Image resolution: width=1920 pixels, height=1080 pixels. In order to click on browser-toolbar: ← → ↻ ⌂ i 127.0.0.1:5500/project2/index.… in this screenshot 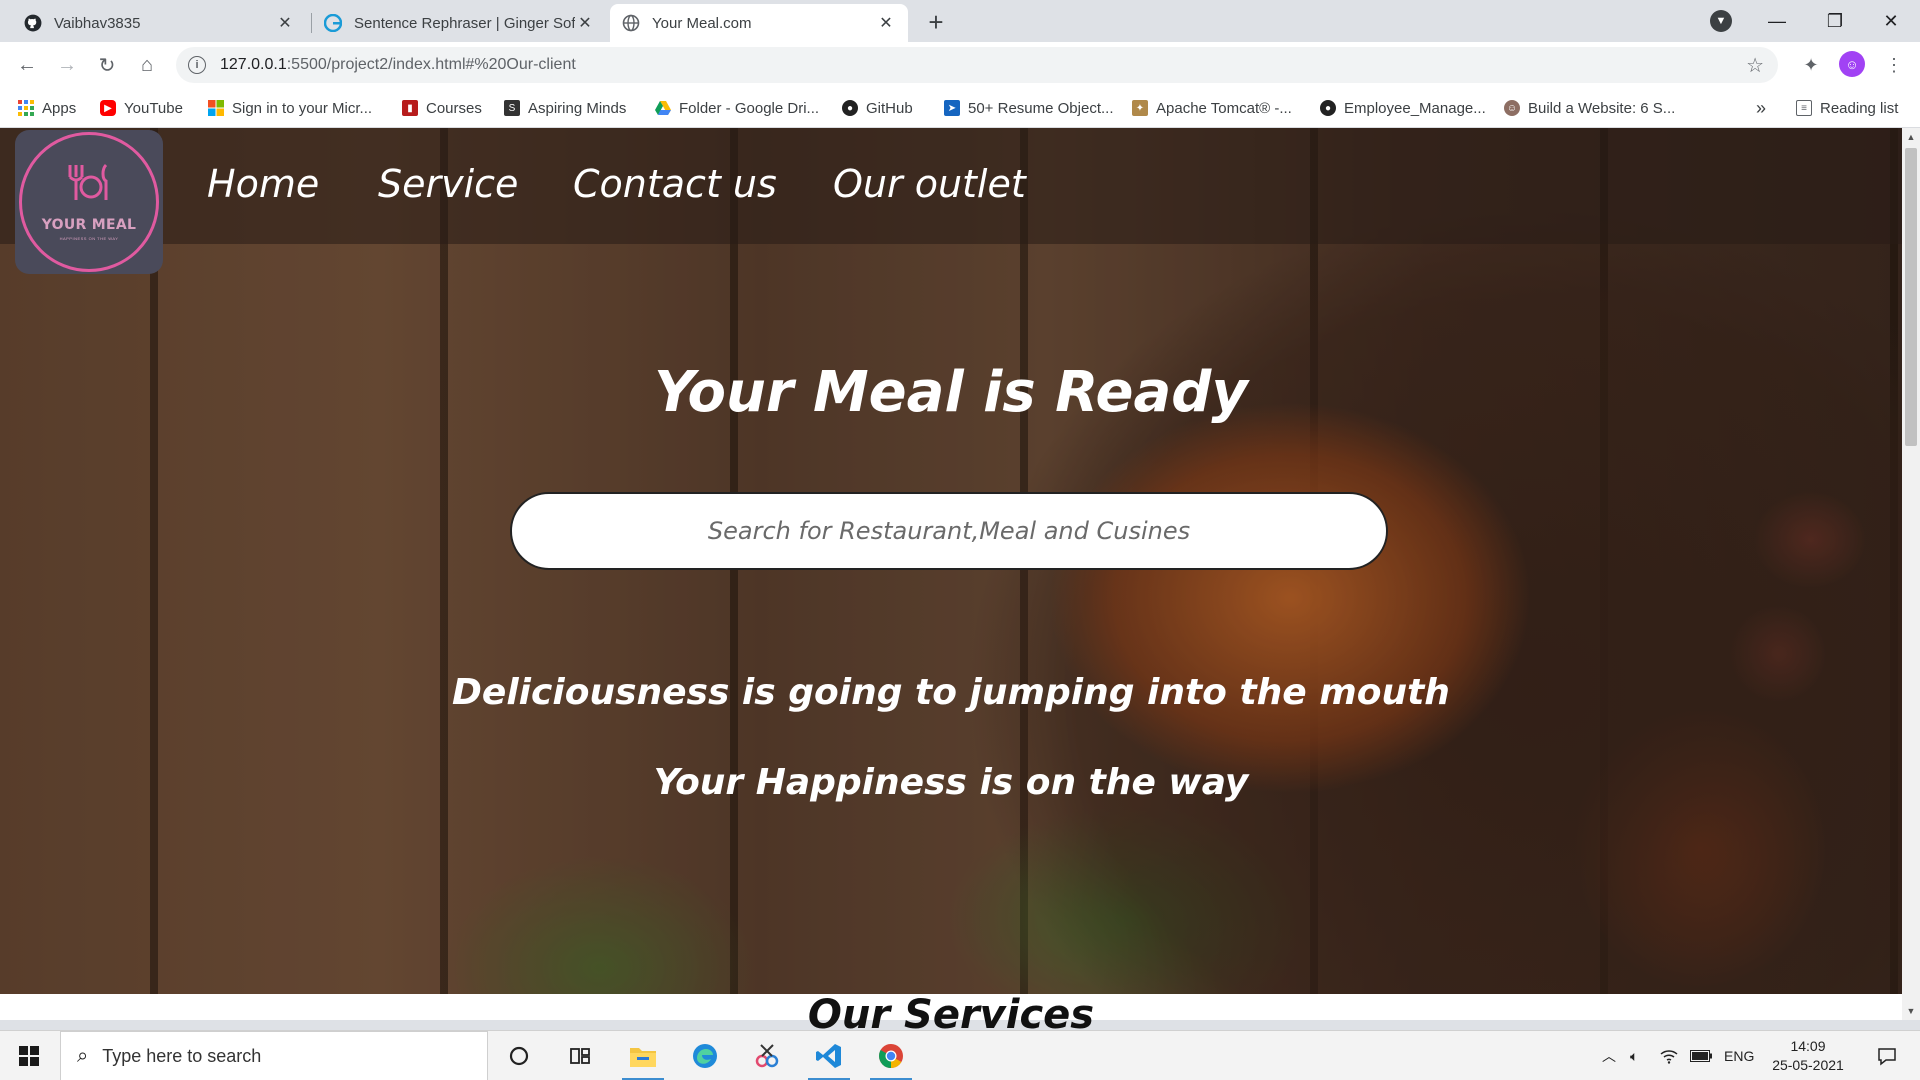, I will do `click(960, 65)`.